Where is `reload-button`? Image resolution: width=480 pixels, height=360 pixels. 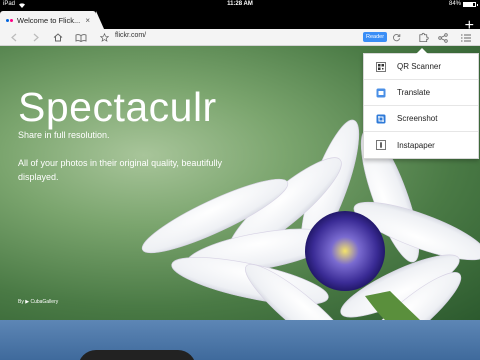
reload-button is located at coordinates (396, 37).